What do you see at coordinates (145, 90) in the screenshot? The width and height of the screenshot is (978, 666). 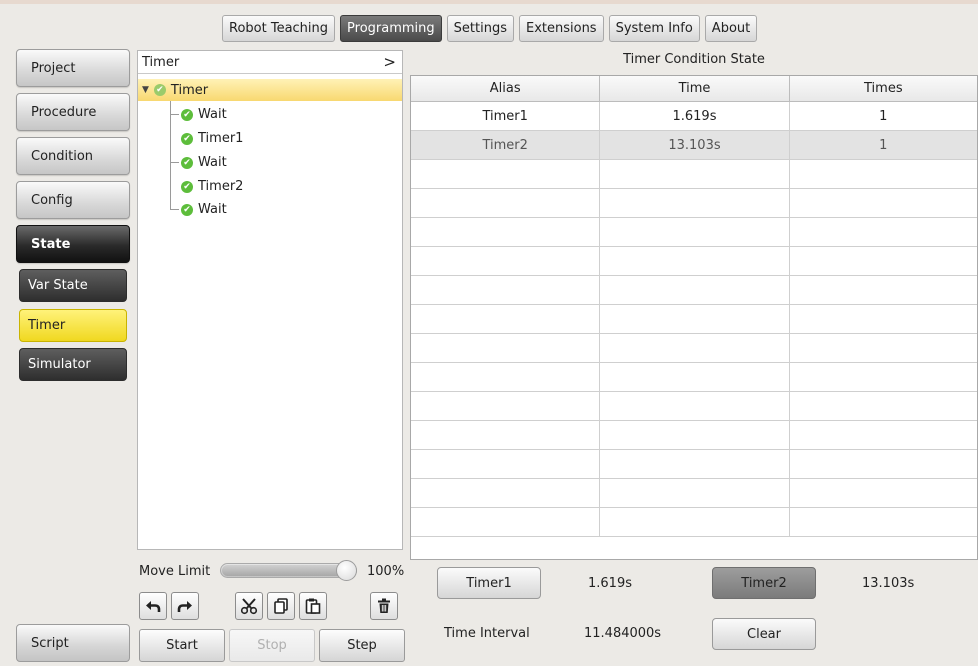 I see `collapse-triangle-icon: ▼` at bounding box center [145, 90].